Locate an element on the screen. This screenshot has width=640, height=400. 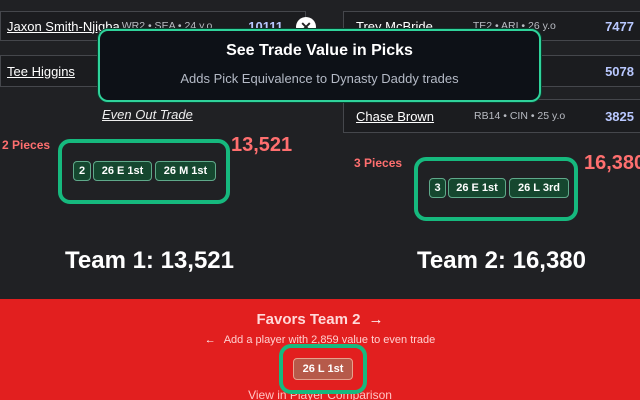
team2-trade-value: 16,380 is located at coordinates (612, 163).